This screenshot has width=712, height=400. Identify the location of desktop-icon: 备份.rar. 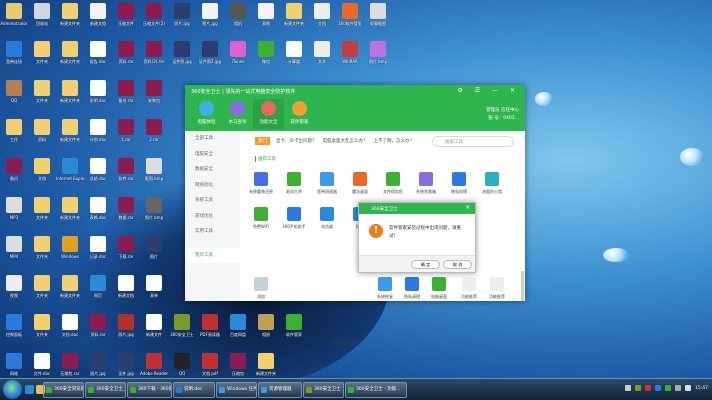
(126, 91).